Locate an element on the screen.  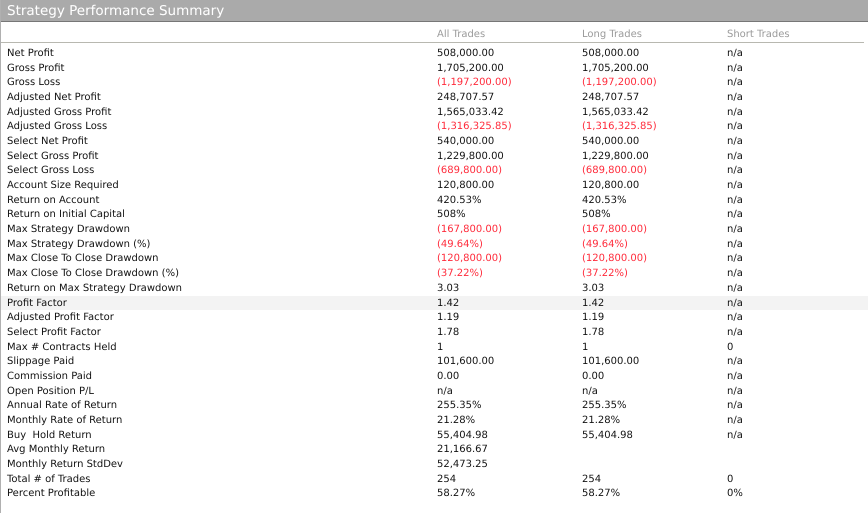
table-row: Net Profit 508,000.00 508,000.00 n/a is located at coordinates (434, 53).